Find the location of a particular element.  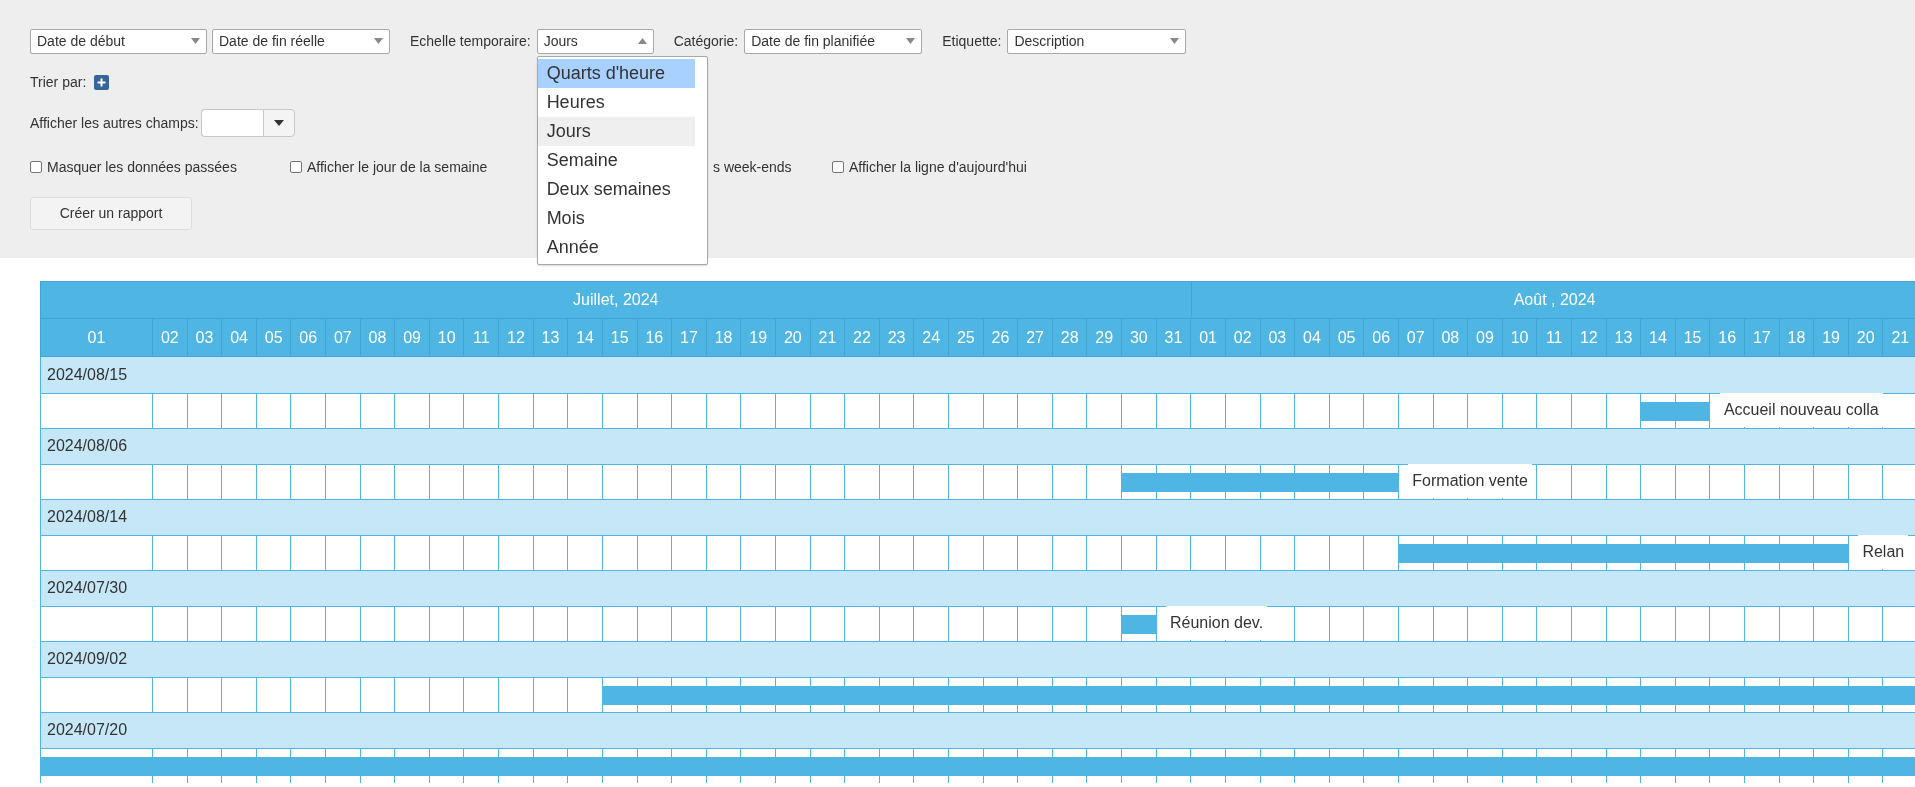

day-header: 24 is located at coordinates (930, 338).